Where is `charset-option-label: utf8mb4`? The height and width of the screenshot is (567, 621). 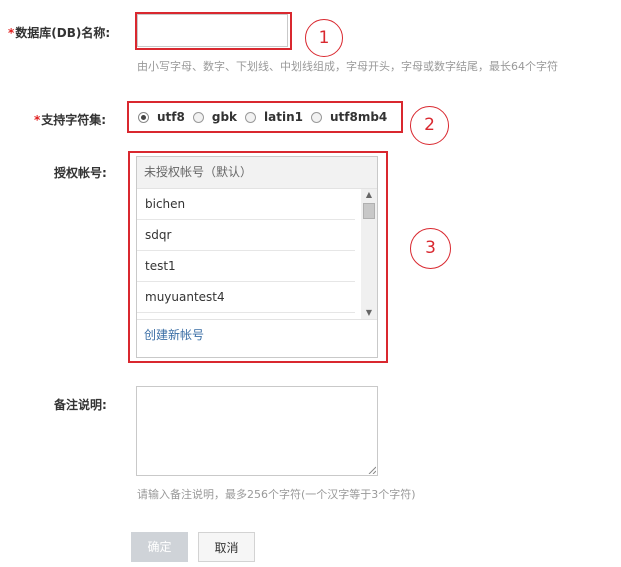
charset-option-label: utf8mb4 is located at coordinates (358, 117).